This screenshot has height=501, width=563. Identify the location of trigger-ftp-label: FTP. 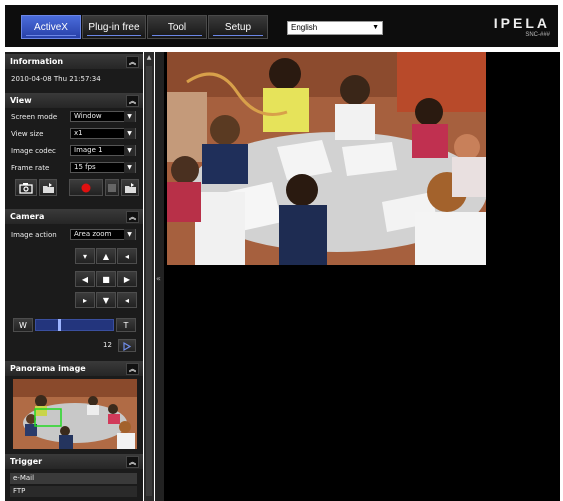
(19, 491).